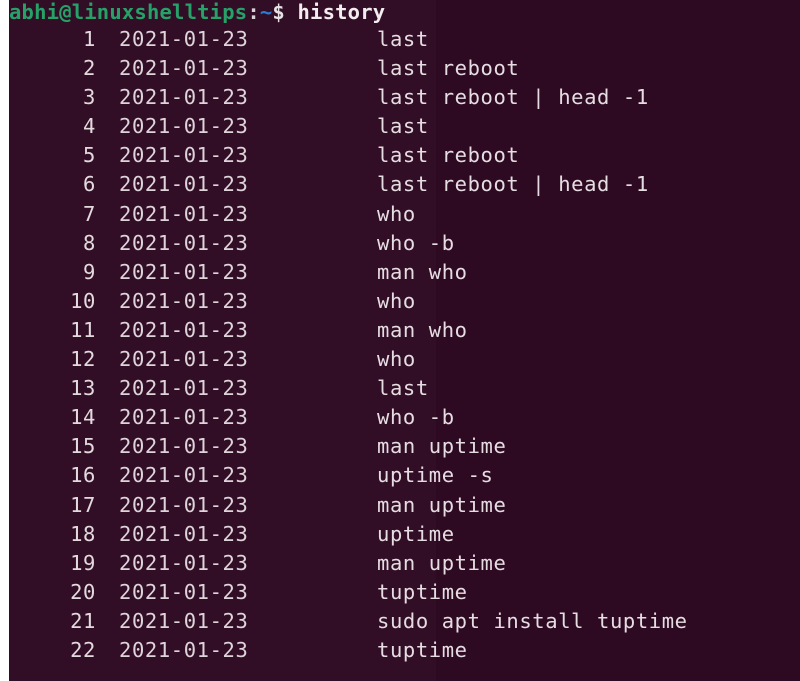 The height and width of the screenshot is (681, 800). I want to click on history-index: 14, so click(83, 417).